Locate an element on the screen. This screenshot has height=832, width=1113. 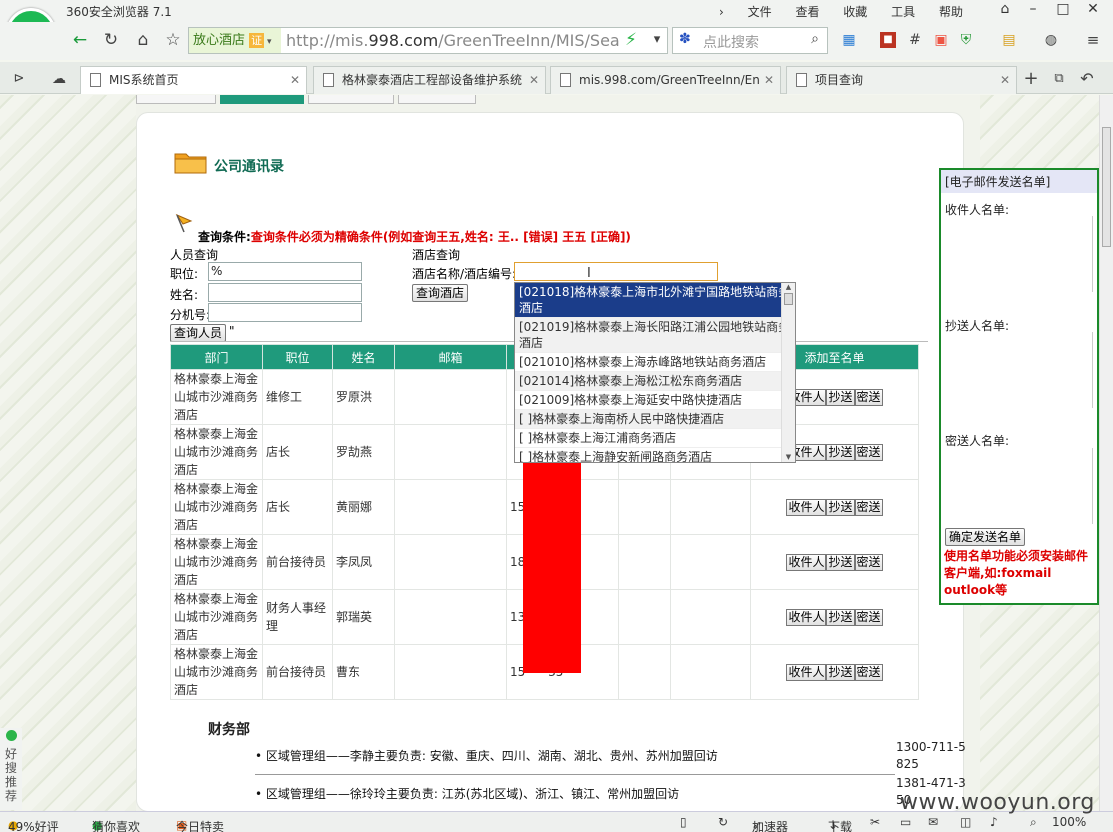
page-icon is located at coordinates (565, 80).